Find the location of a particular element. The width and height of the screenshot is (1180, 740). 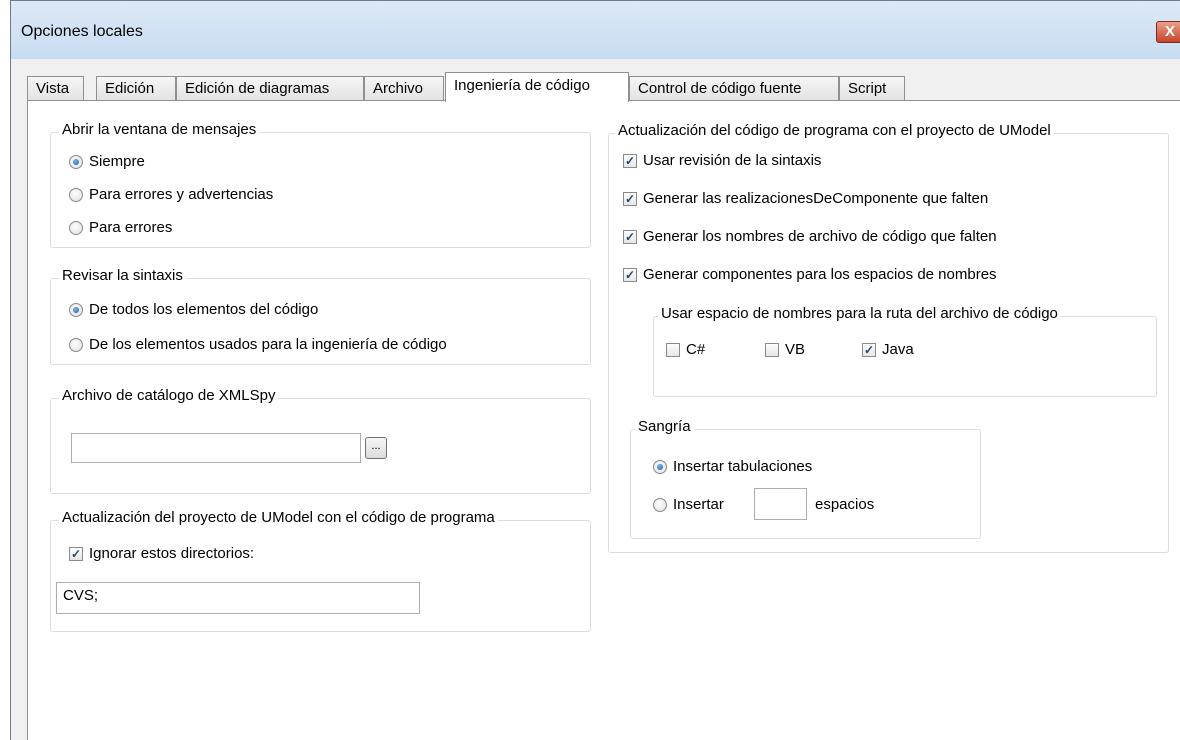

radio-all-elements: De todos los elementos del código is located at coordinates (193, 309).